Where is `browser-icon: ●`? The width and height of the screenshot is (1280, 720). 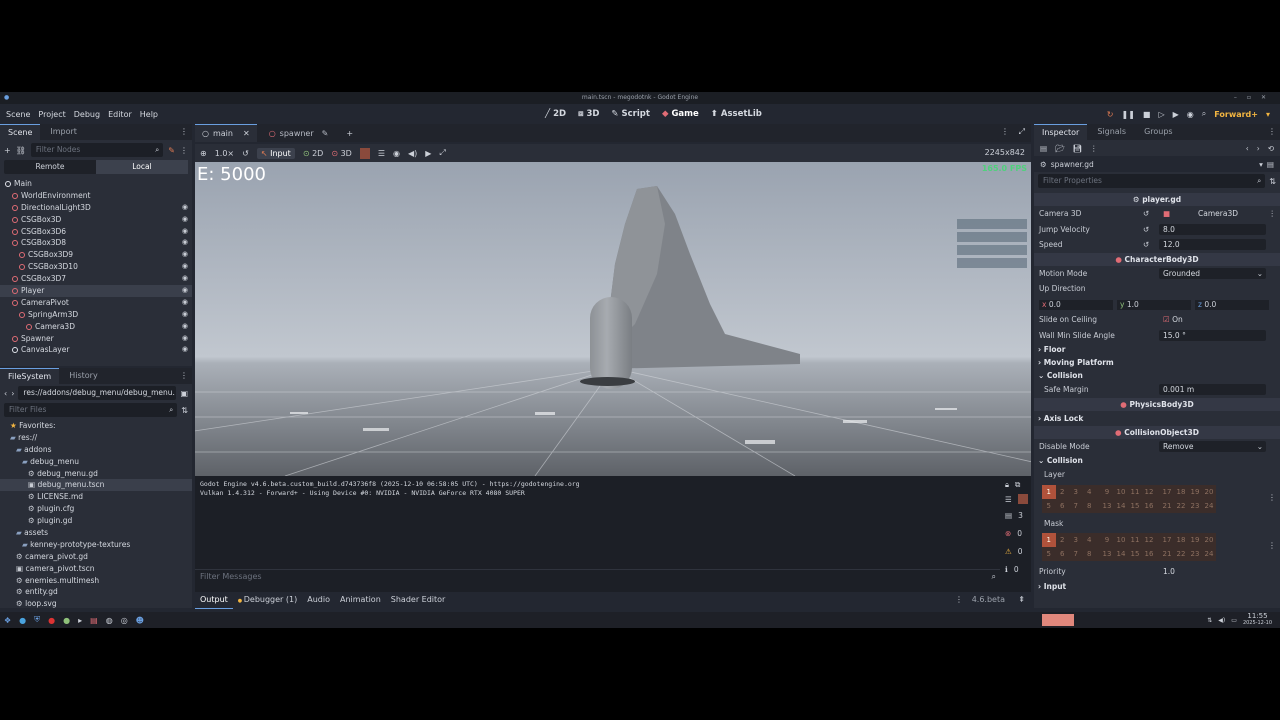
browser-icon: ● is located at coordinates (22, 620).